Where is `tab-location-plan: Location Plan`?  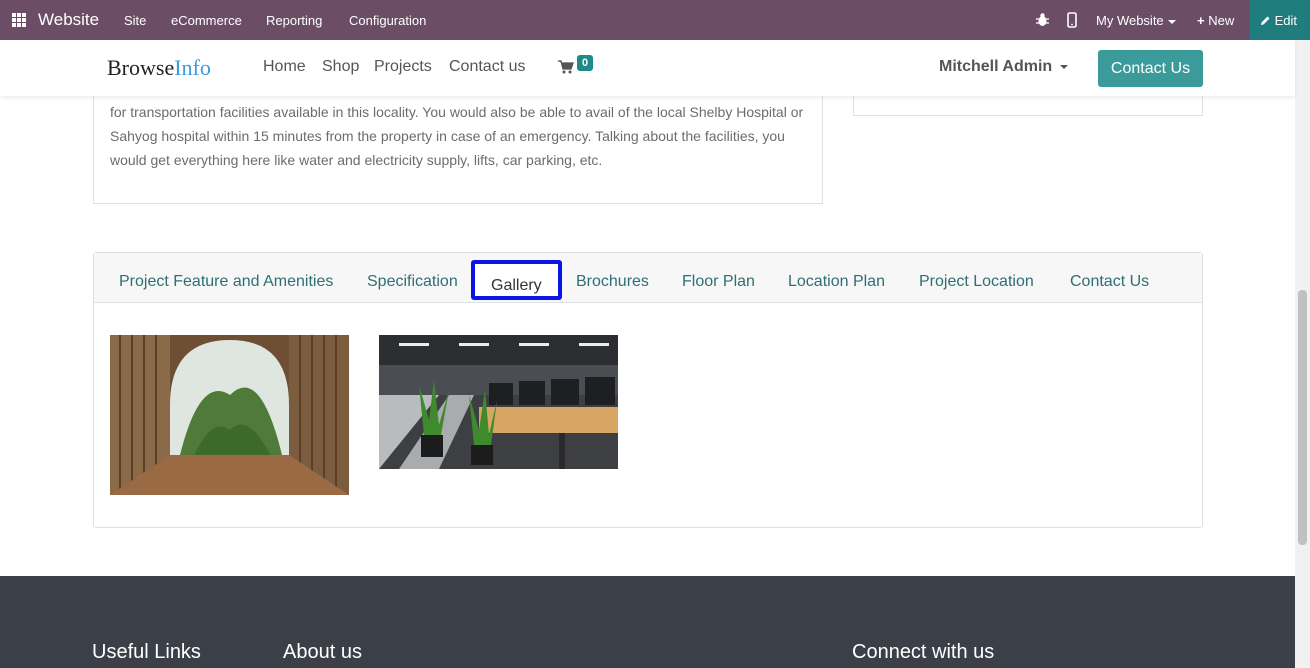
tab-location-plan: Location Plan is located at coordinates (836, 282).